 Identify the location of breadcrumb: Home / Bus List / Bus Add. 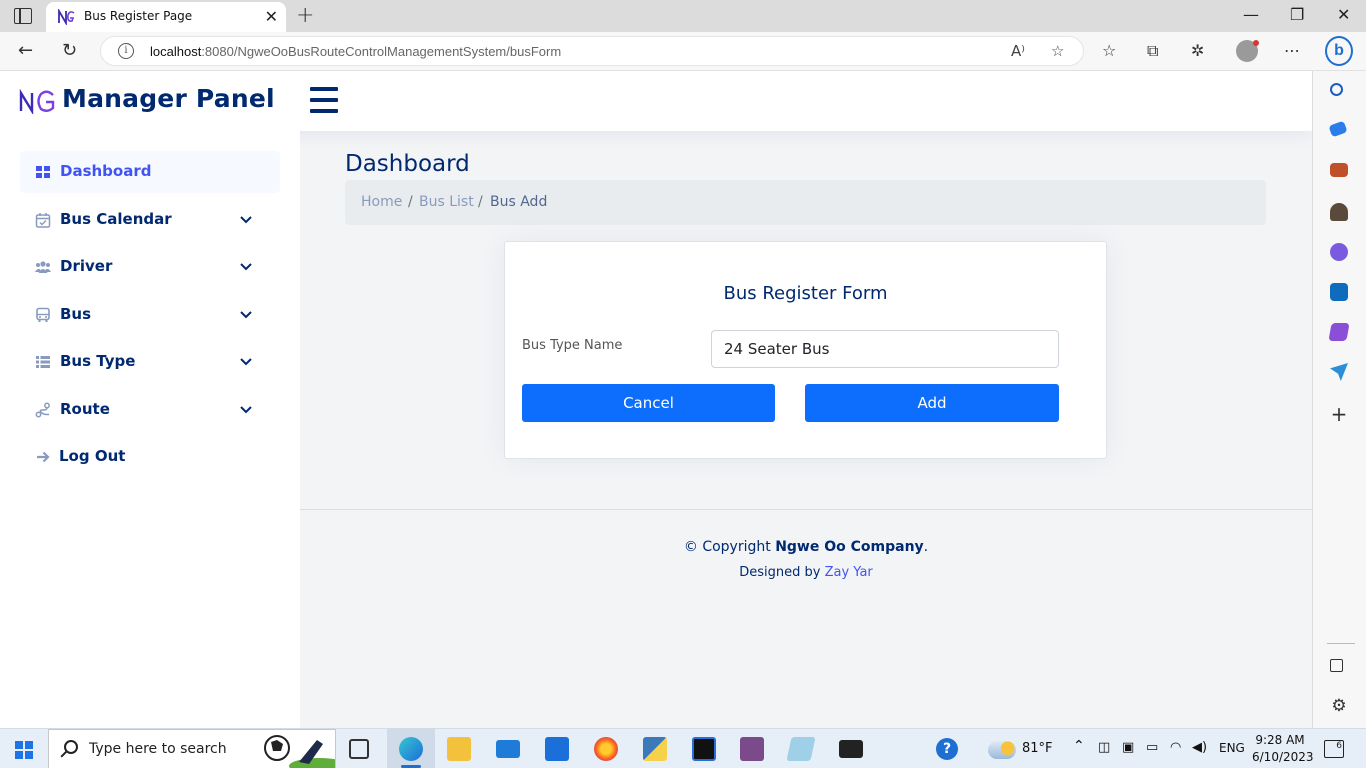
(805, 202).